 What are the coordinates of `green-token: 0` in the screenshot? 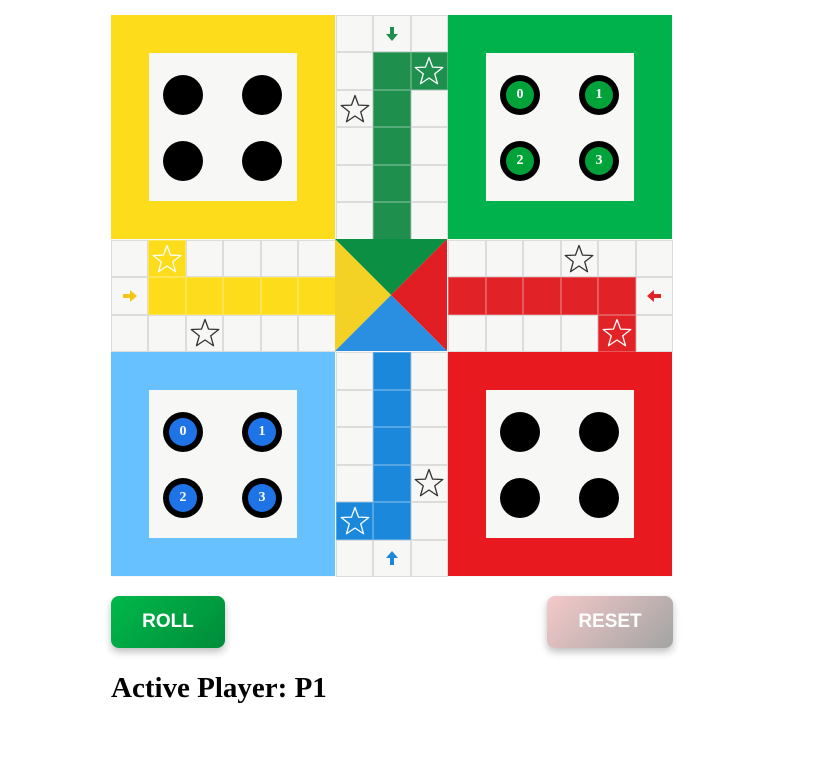 It's located at (520, 95).